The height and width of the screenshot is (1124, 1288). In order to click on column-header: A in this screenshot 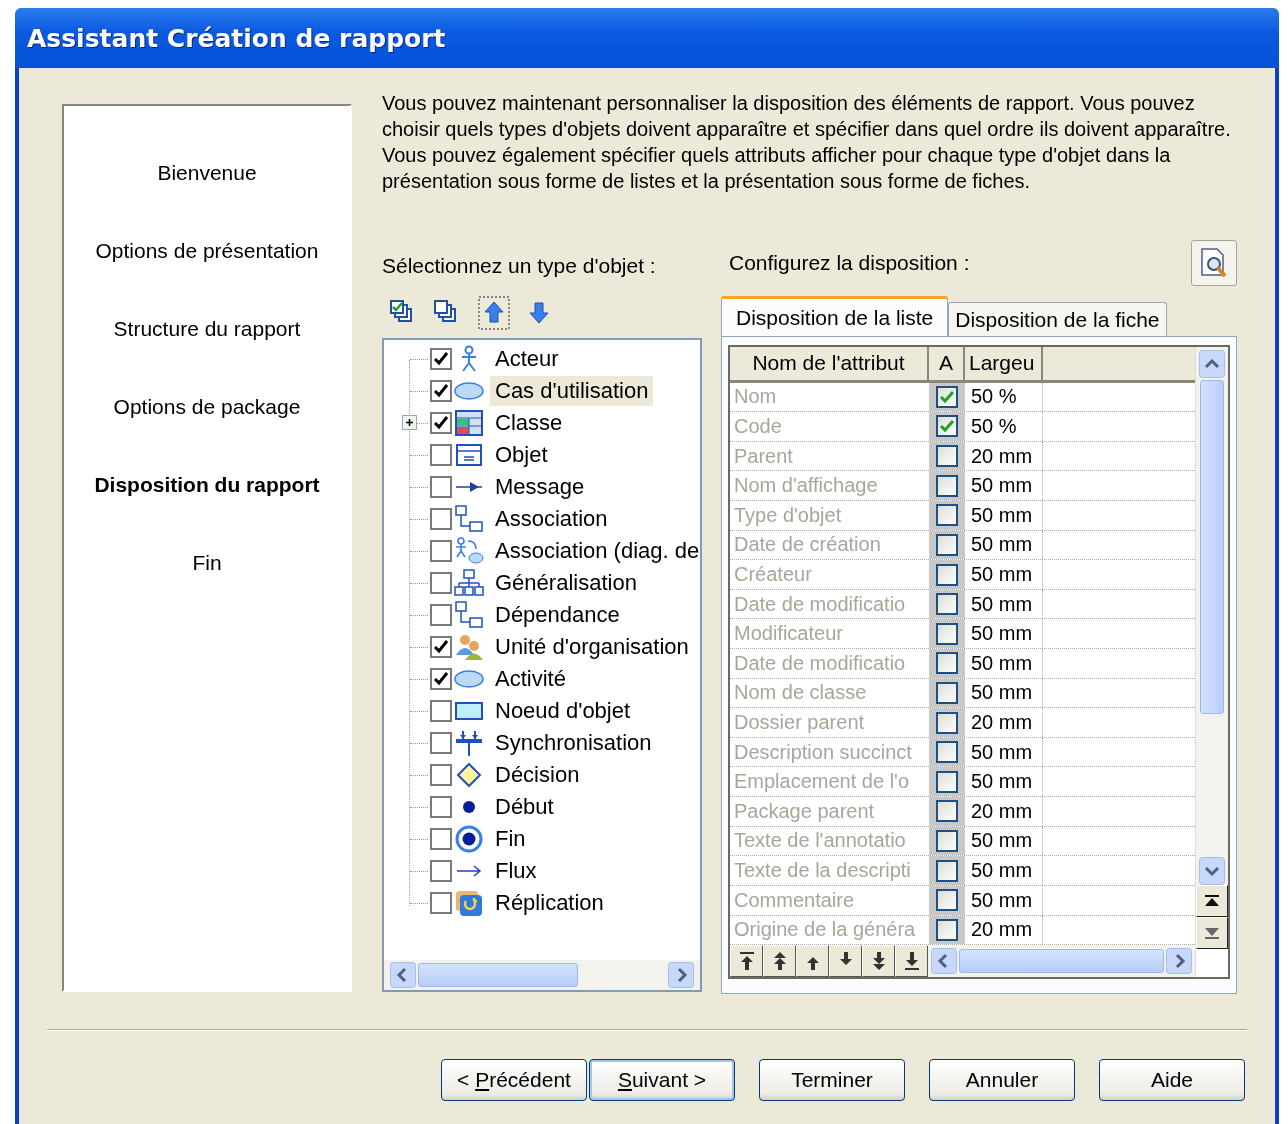, I will do `click(947, 363)`.